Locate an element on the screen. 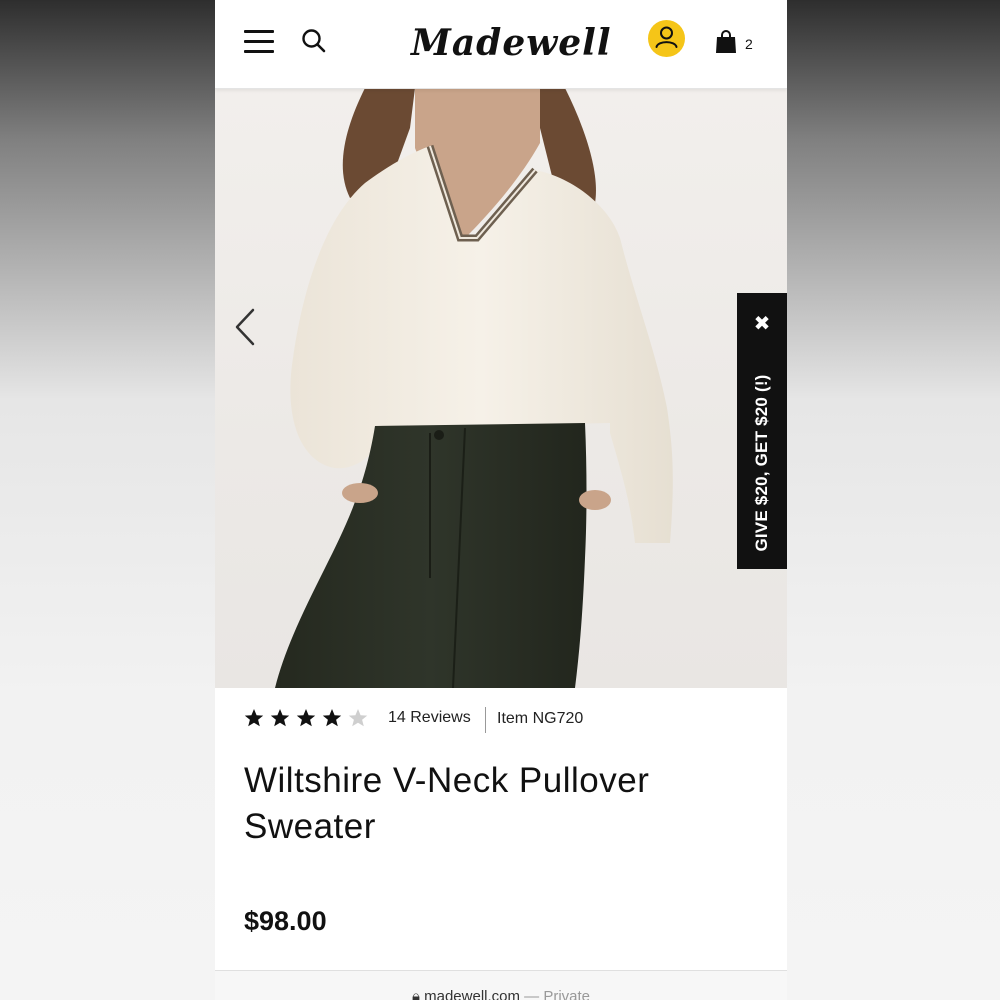 The height and width of the screenshot is (1000, 1000). hamburger-menu-icon is located at coordinates (259, 42).